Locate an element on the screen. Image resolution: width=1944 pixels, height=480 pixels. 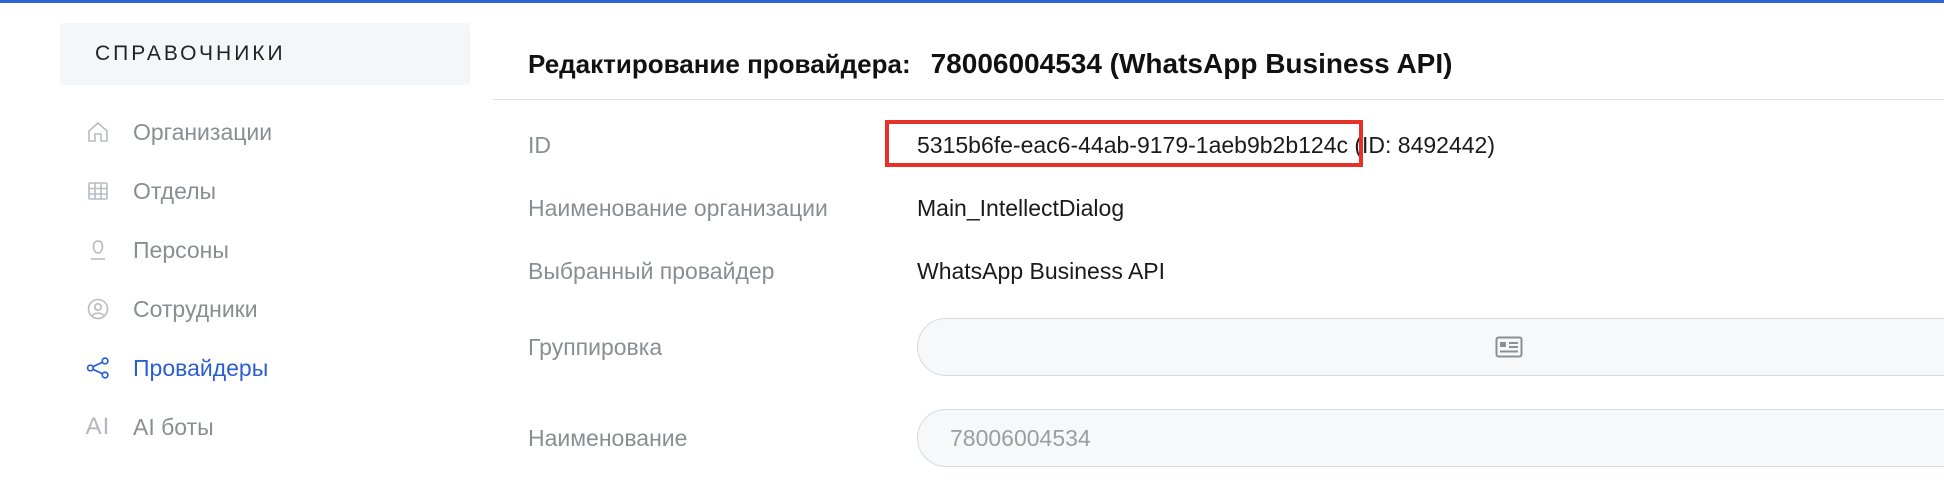
page-title-label: Редактирование провайдера: is located at coordinates (719, 63).